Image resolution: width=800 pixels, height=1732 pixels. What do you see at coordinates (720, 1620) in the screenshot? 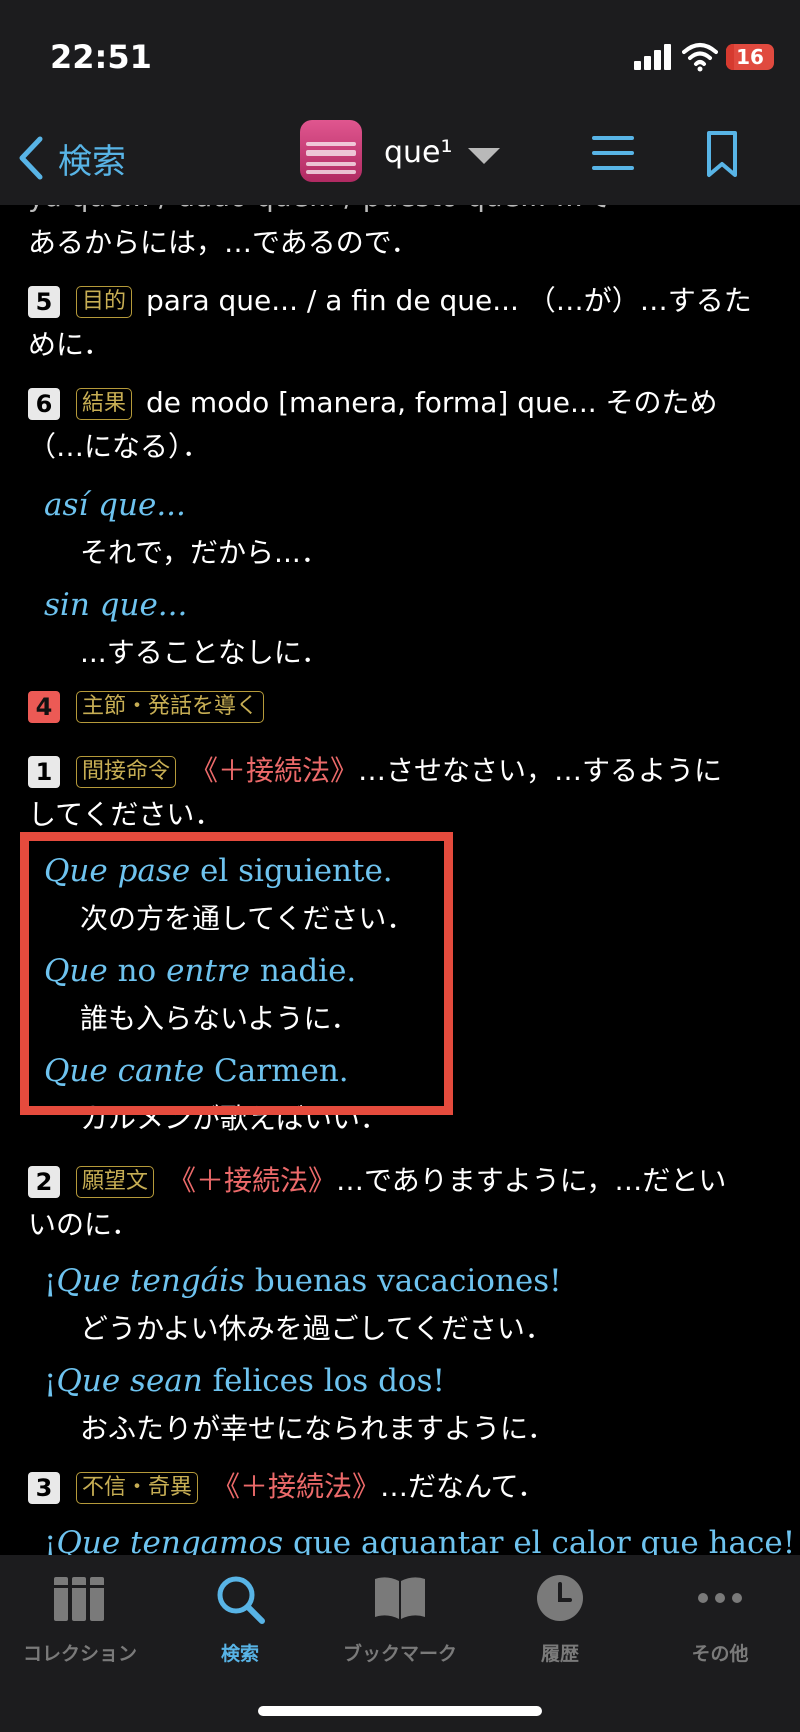
I see `tab-more: その他` at bounding box center [720, 1620].